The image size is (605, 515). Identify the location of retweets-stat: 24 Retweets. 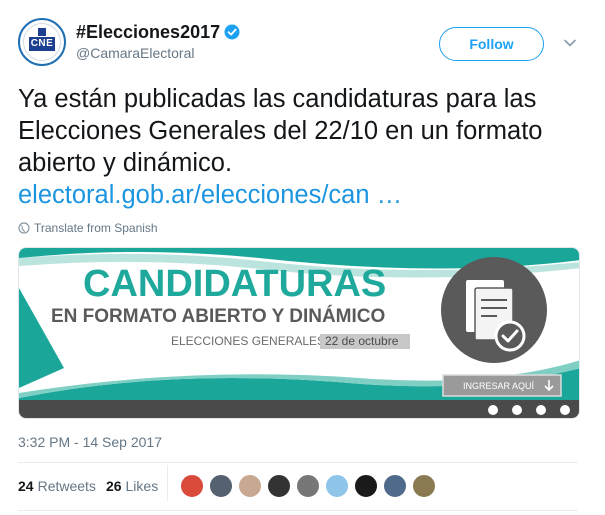
(57, 486).